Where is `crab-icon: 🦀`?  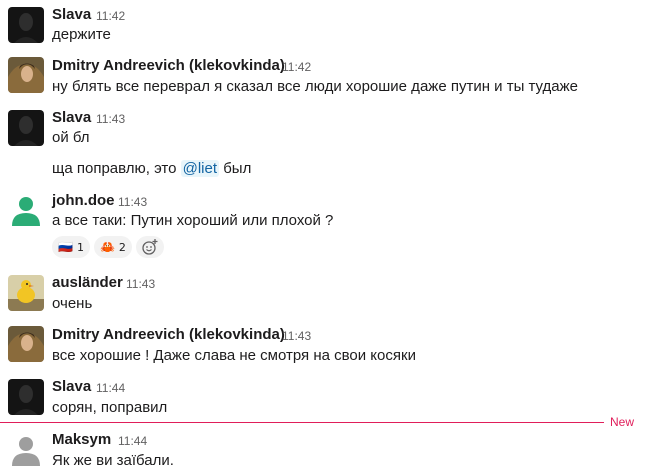 crab-icon: 🦀 is located at coordinates (107, 247).